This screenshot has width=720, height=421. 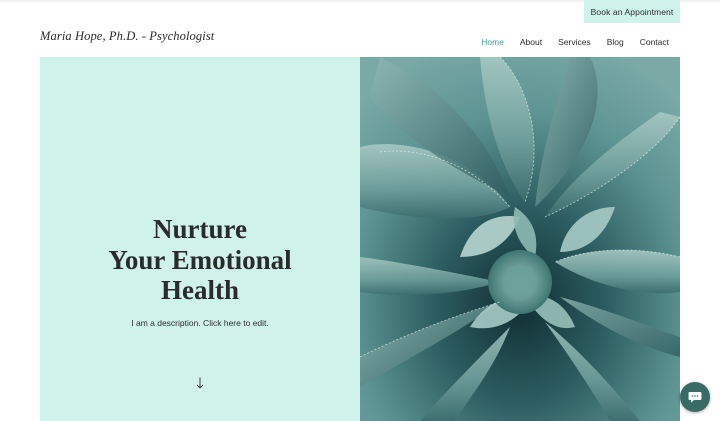 I want to click on hero-description: I am a description. Click here to edit., so click(x=200, y=323).